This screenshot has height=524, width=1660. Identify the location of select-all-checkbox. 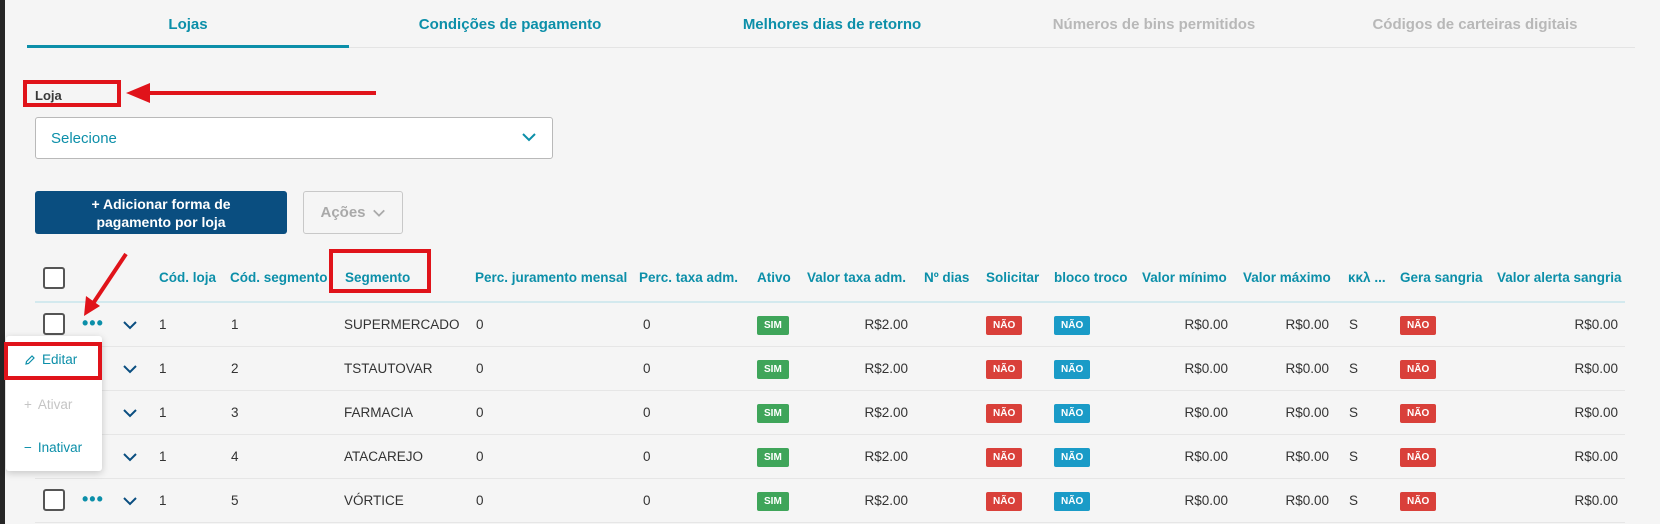
(54, 278).